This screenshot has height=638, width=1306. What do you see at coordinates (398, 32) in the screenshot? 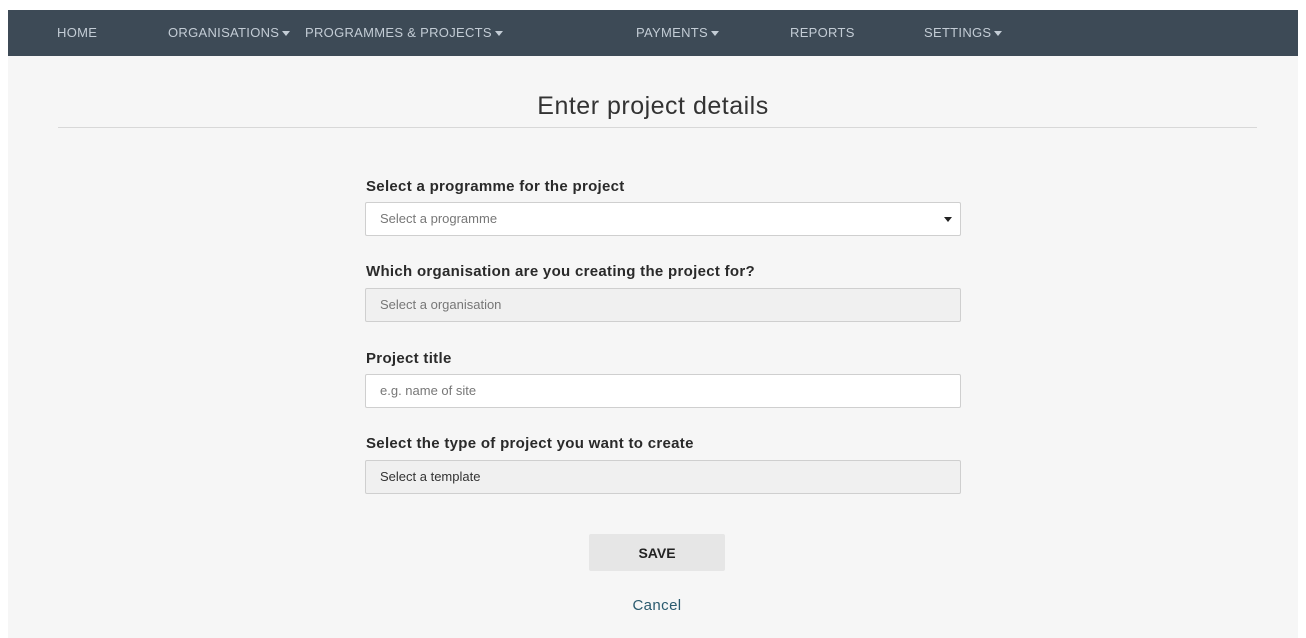
I see `nav-item-label: PROGRAMMES & PROJECTS` at bounding box center [398, 32].